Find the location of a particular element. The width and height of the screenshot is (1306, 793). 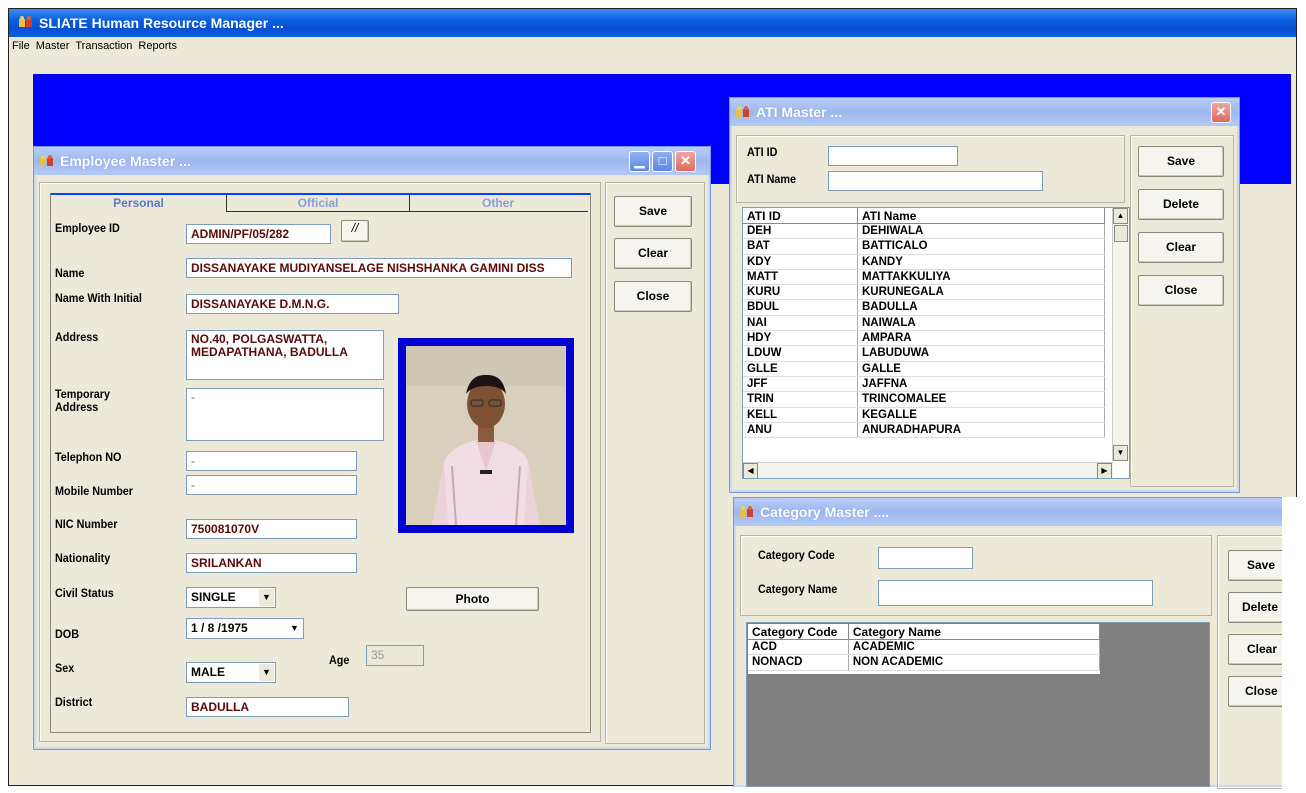

table-row: MATT MATTAKKULIYA is located at coordinates (924, 277).